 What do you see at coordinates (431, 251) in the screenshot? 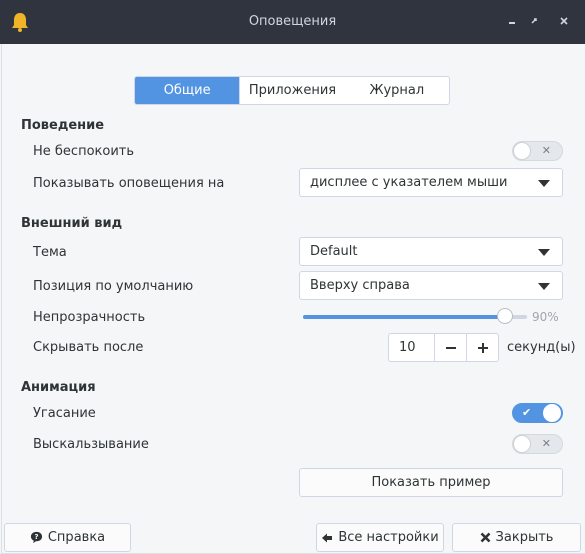
I see `theme-combo: Default` at bounding box center [431, 251].